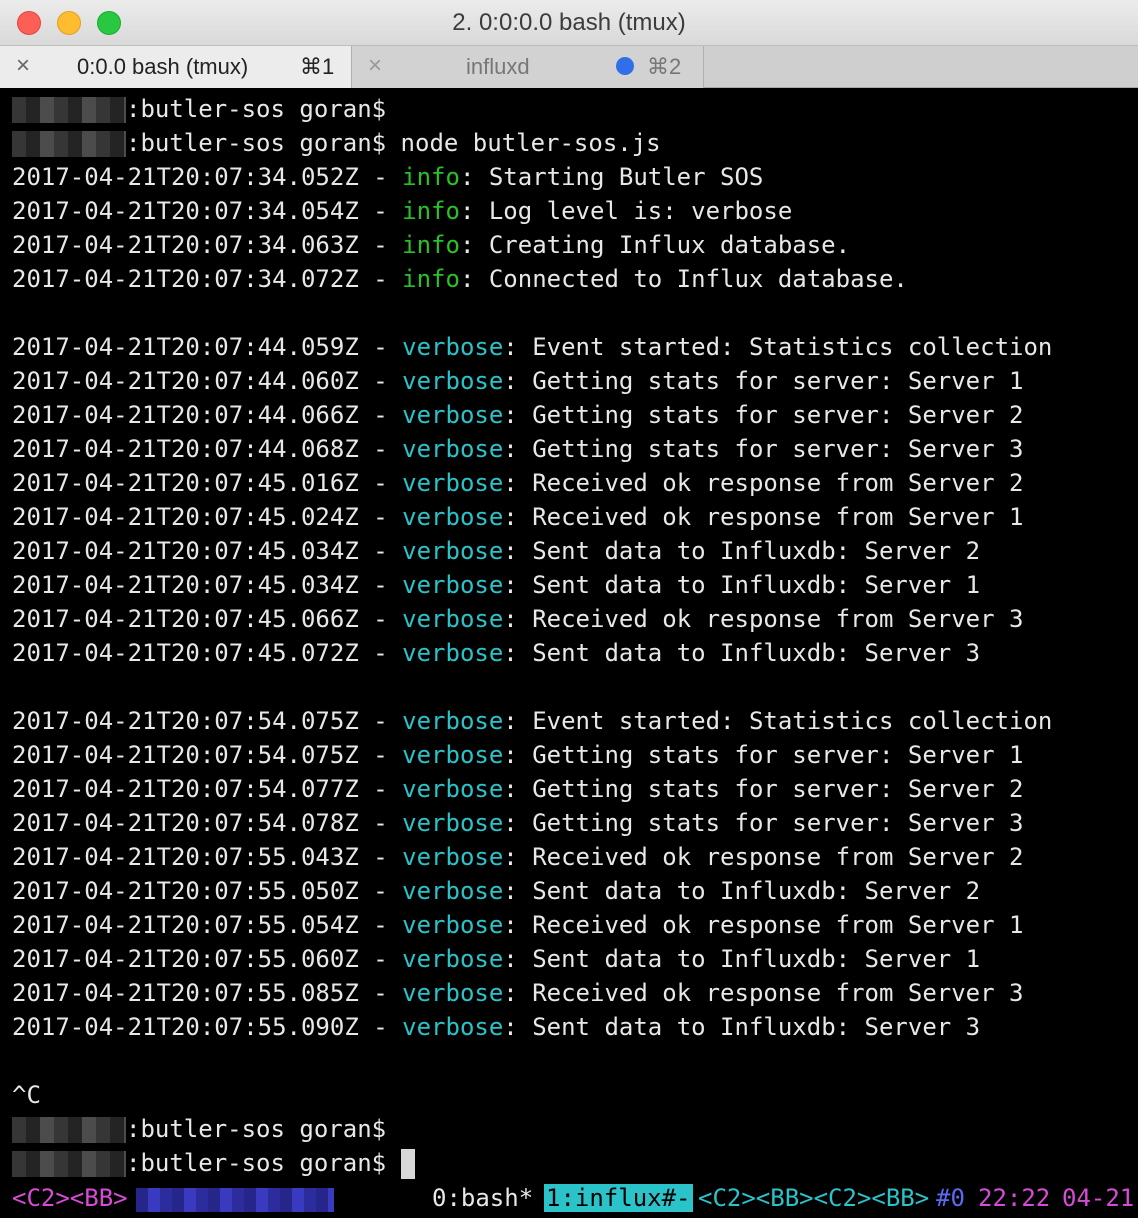 The width and height of the screenshot is (1138, 1218). What do you see at coordinates (185, 1027) in the screenshot?
I see `log-timestamp: 2017-04-21T20:07:55.090Z` at bounding box center [185, 1027].